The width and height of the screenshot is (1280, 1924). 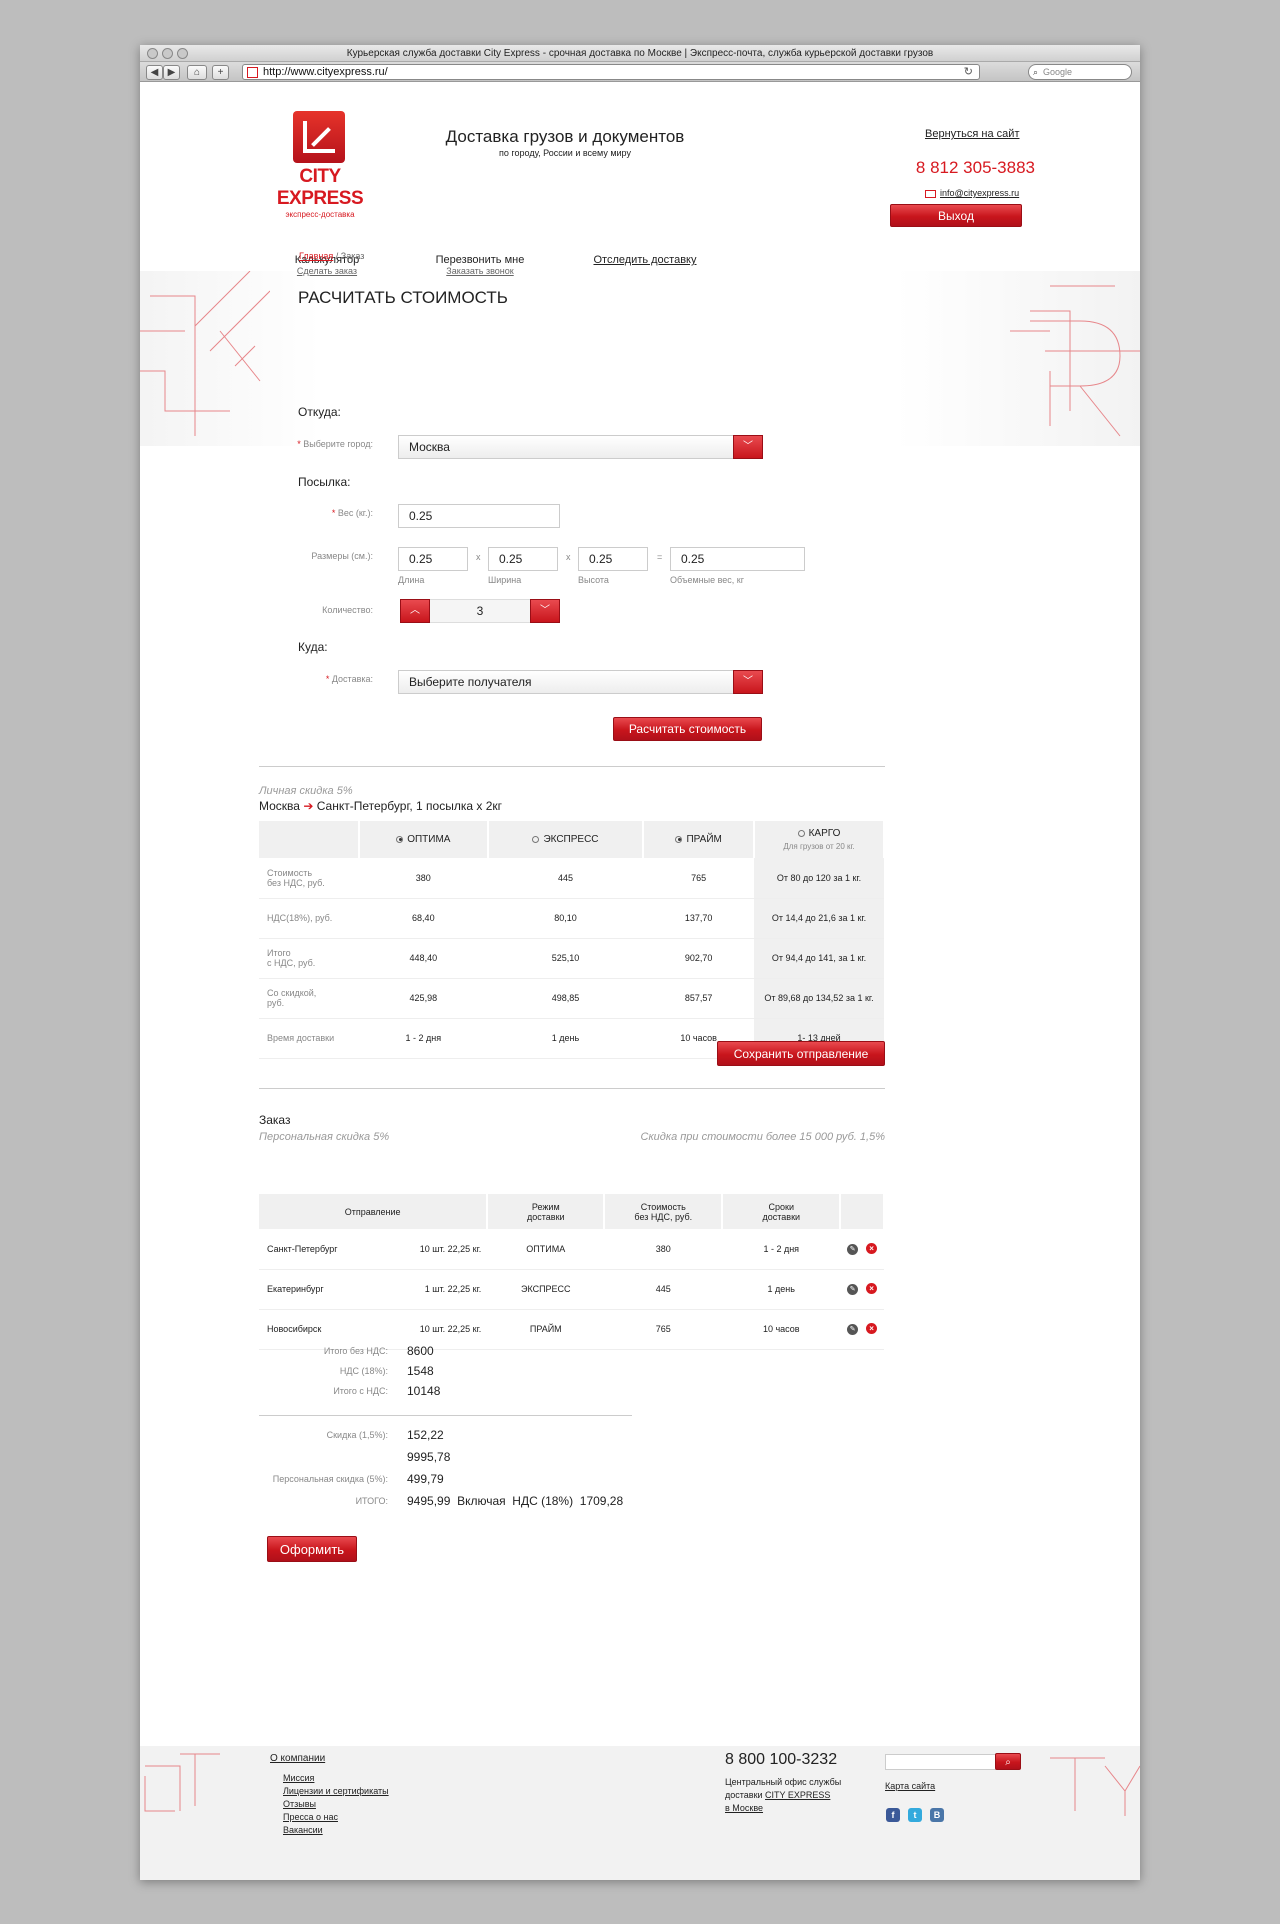 What do you see at coordinates (480, 265) in the screenshot?
I see `nav-item-callback: Перезвонить мне Заказать звонок` at bounding box center [480, 265].